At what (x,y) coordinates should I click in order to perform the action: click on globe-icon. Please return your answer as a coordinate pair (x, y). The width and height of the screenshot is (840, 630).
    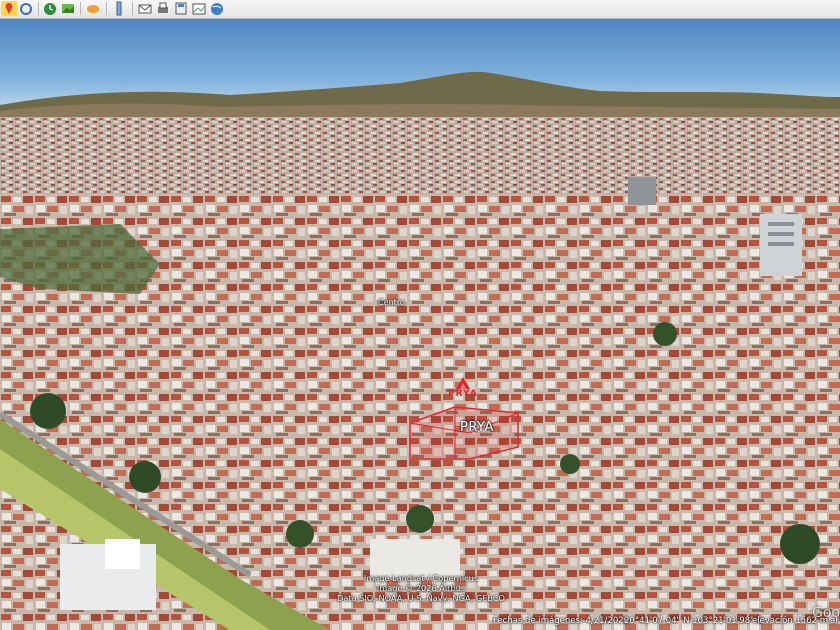
    Looking at the image, I should click on (217, 8).